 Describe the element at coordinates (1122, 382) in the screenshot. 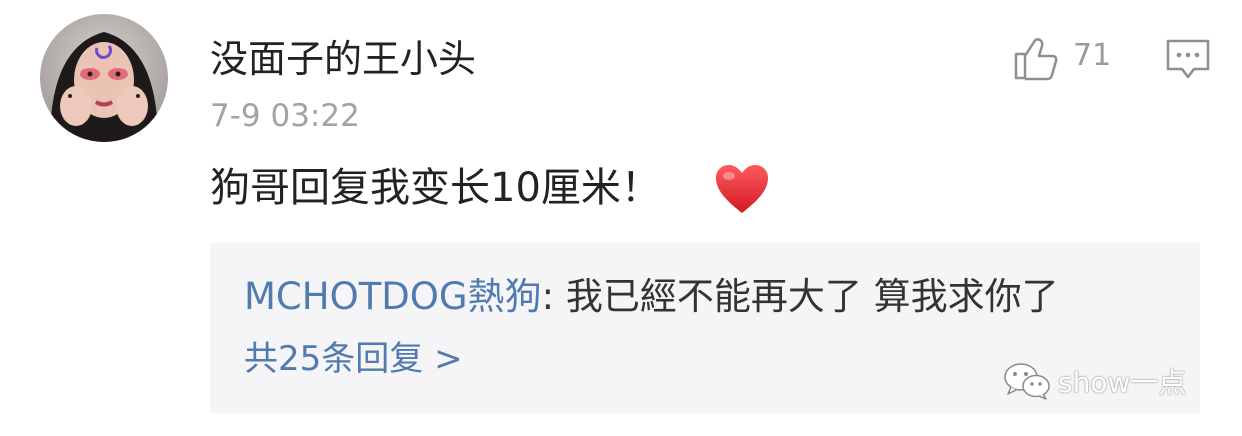

I see `watermark-text: show一点` at that location.